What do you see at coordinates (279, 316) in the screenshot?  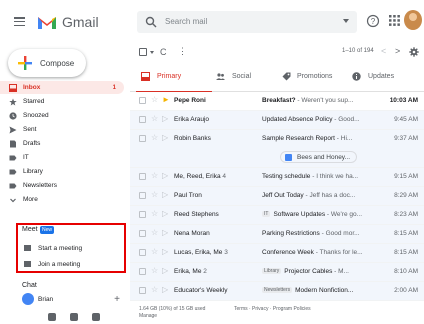 I see `manage-storage-link: Manage` at bounding box center [279, 316].